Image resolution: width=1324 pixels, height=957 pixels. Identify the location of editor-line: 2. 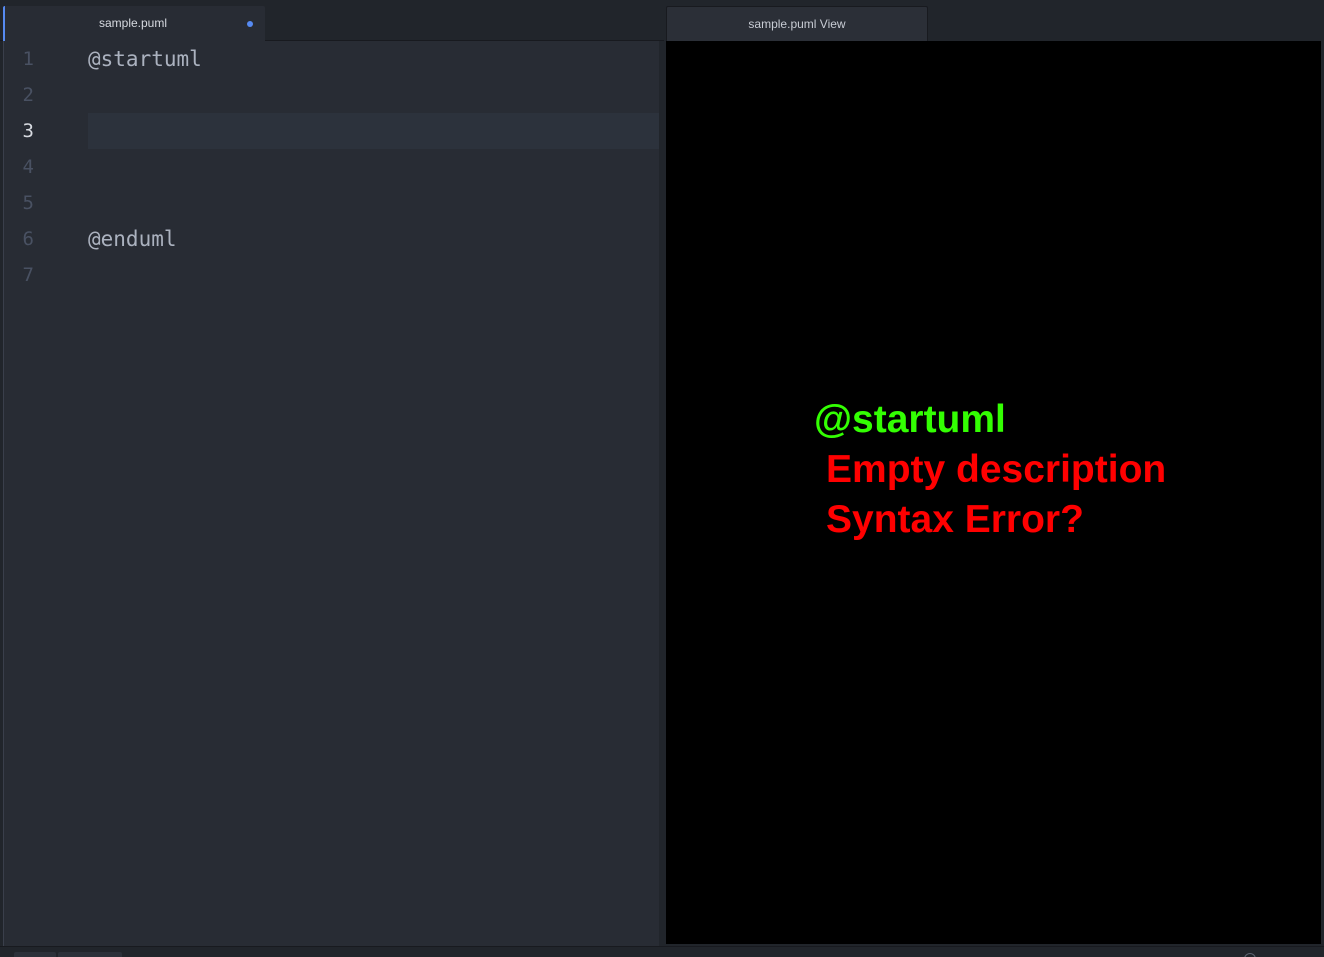
(331, 95).